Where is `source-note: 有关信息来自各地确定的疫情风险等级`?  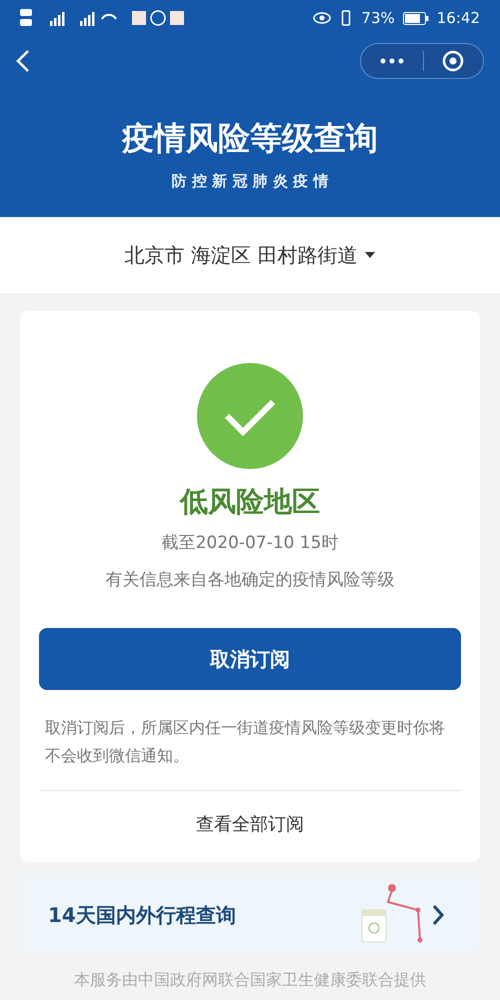
source-note: 有关信息来自各地确定的疫情风险等级 is located at coordinates (250, 580).